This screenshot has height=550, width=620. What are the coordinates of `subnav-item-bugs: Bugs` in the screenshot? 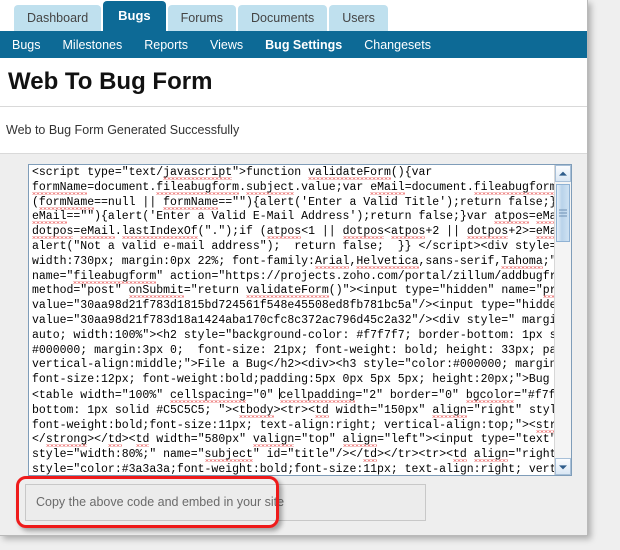 It's located at (26, 45).